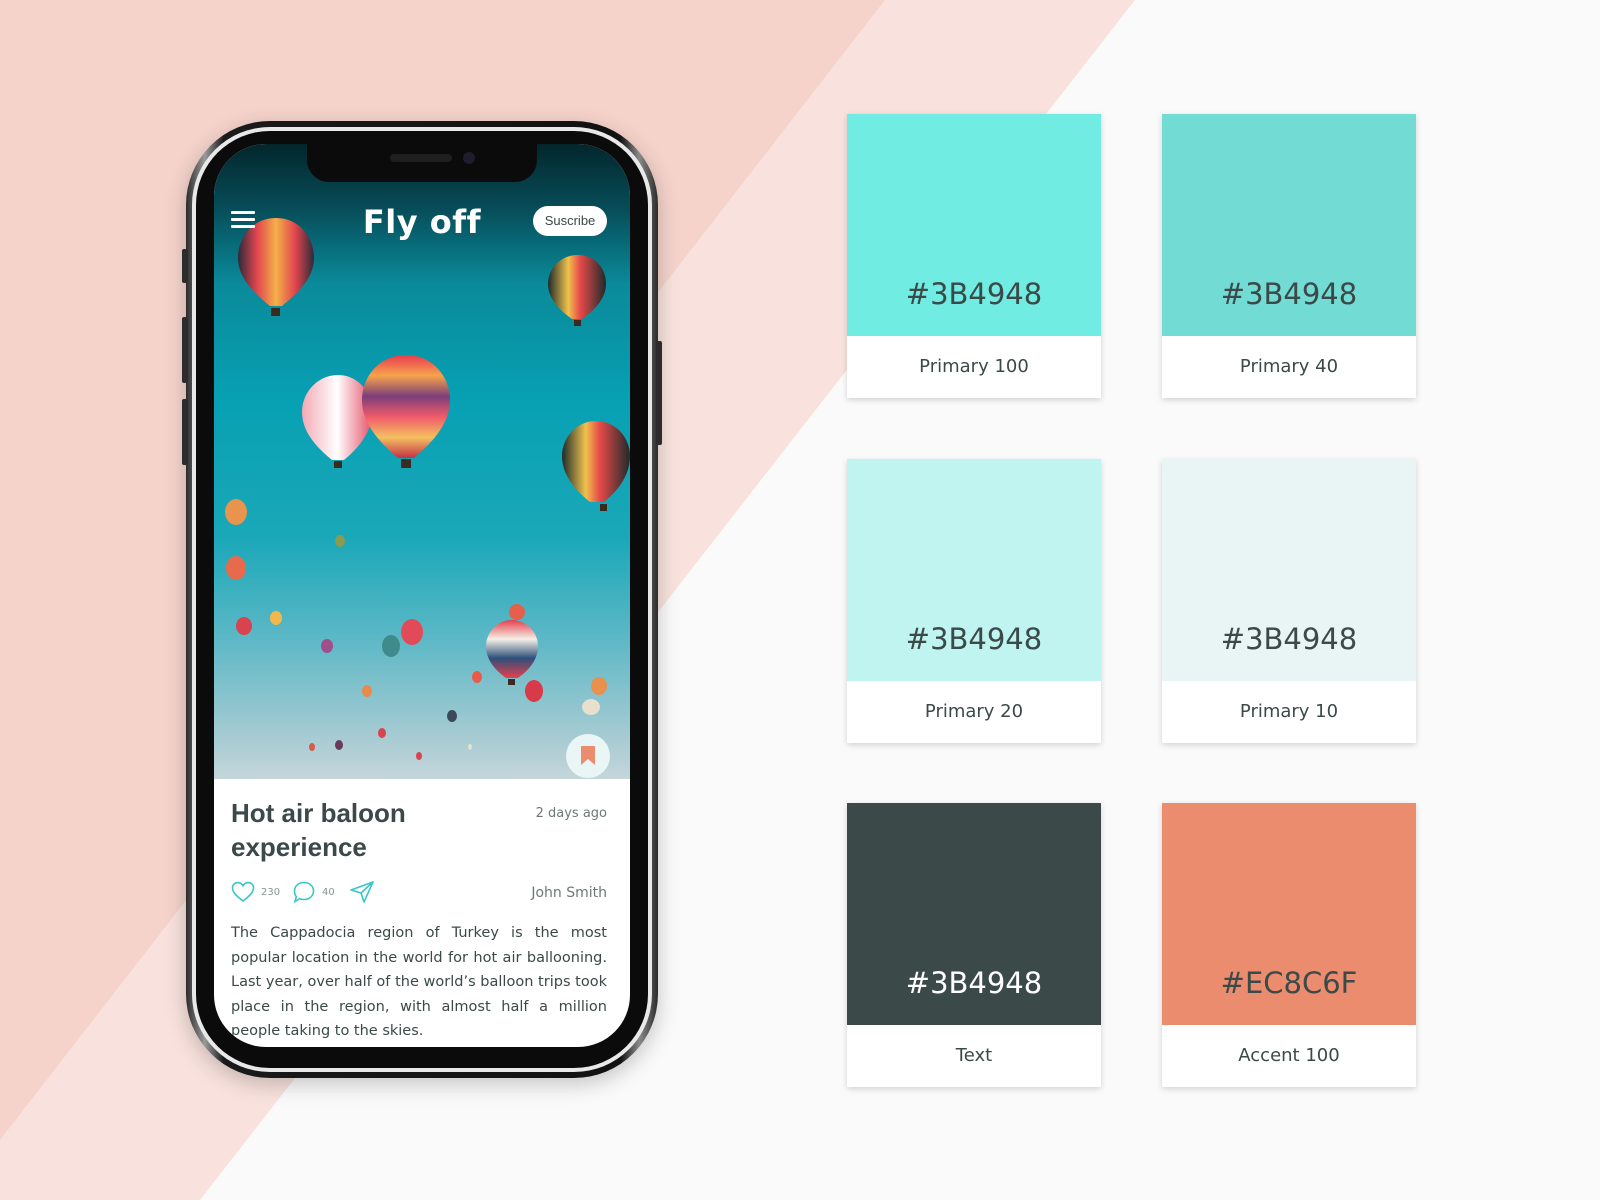 The height and width of the screenshot is (1200, 1600). What do you see at coordinates (328, 892) in the screenshot?
I see `comment-count: 40` at bounding box center [328, 892].